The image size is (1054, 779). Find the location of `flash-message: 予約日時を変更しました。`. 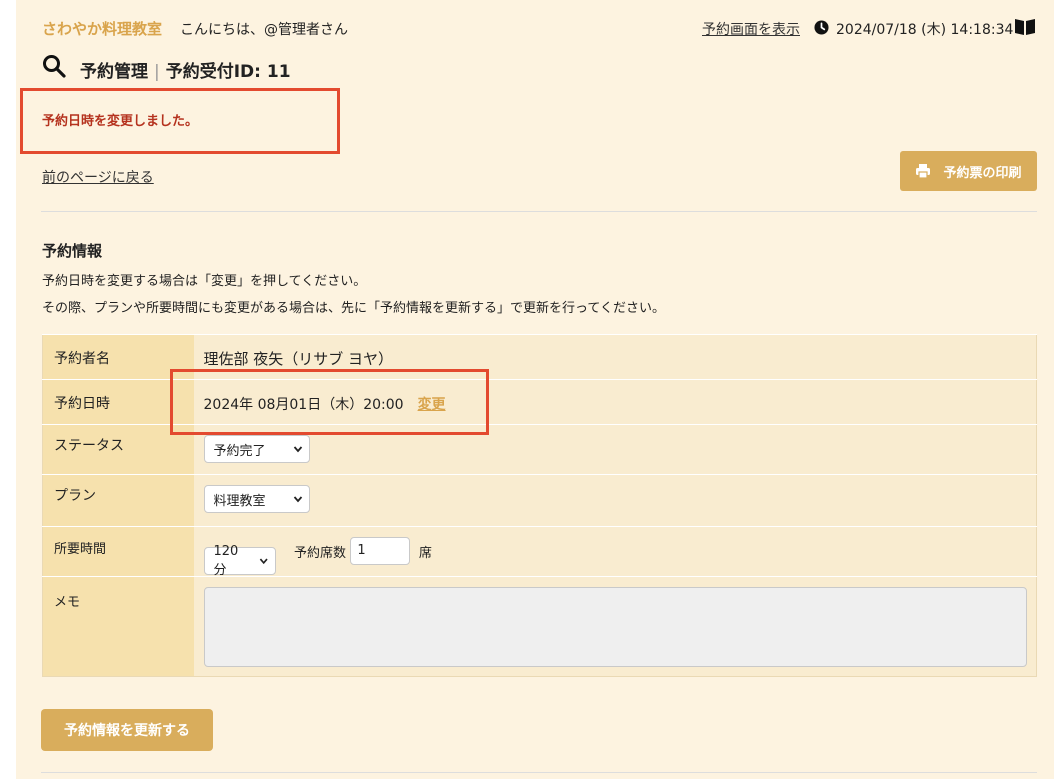

flash-message: 予約日時を変更しました。 is located at coordinates (120, 121).